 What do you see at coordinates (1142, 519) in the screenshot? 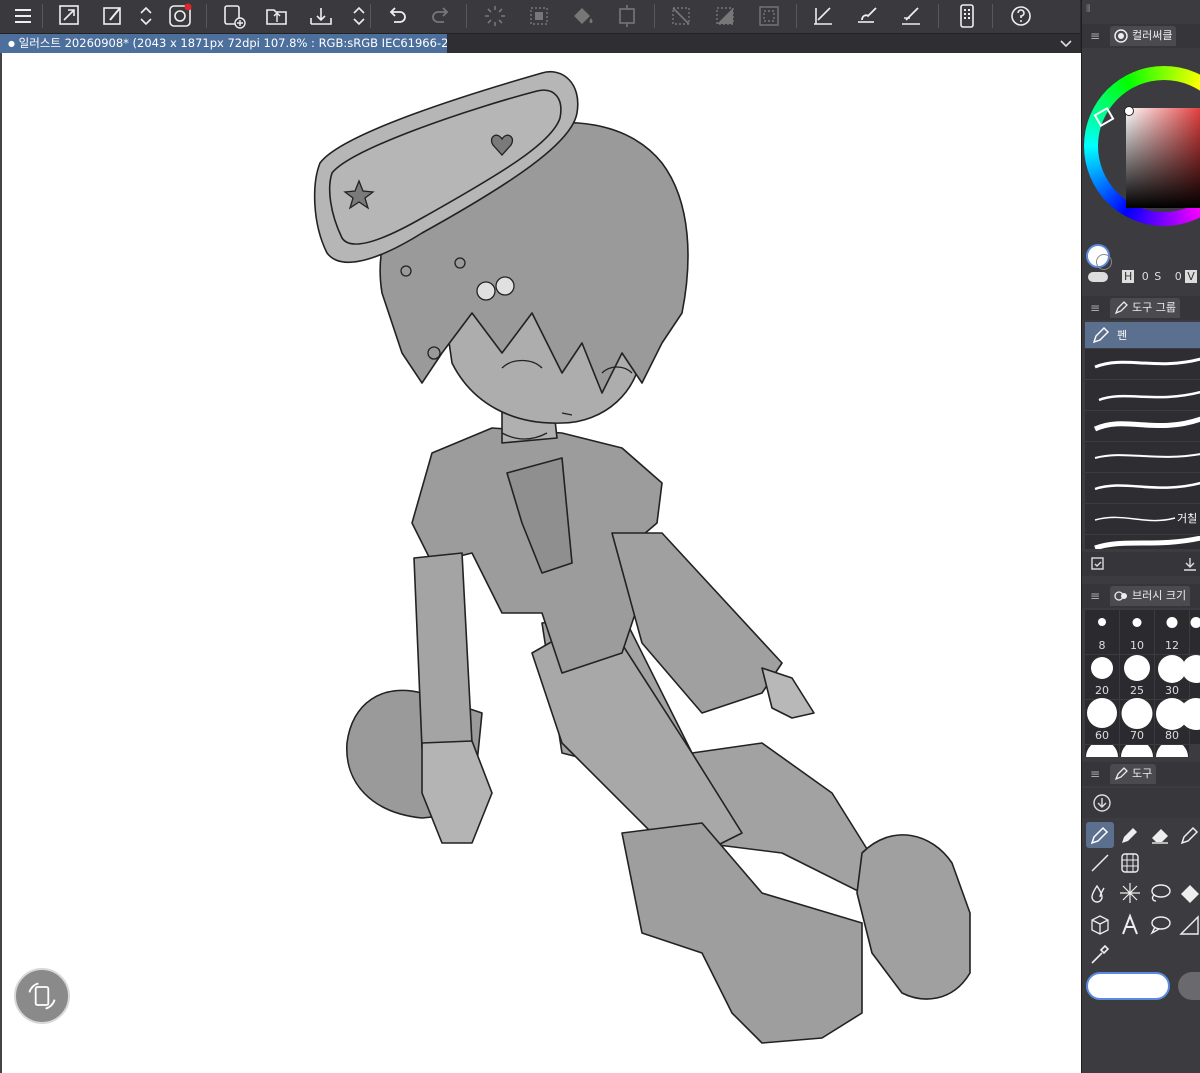
I see `brush-preset-6: 거칠` at bounding box center [1142, 519].